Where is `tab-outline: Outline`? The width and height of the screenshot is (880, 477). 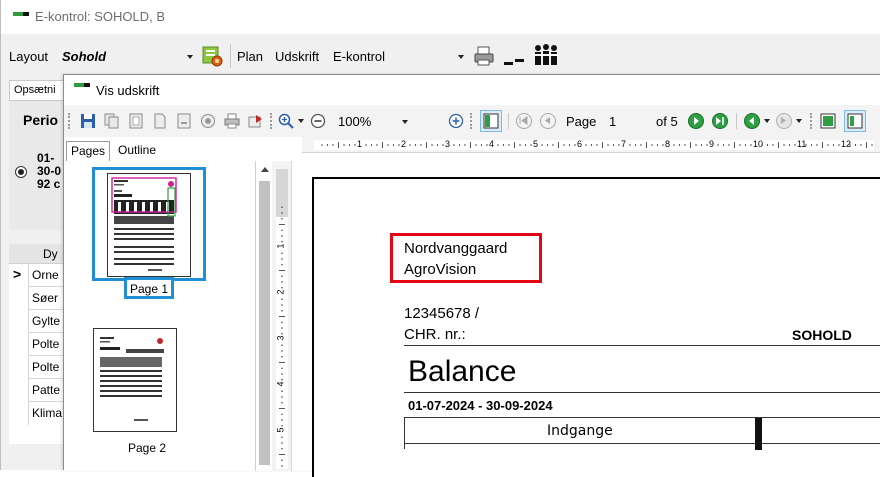
tab-outline: Outline is located at coordinates (137, 151).